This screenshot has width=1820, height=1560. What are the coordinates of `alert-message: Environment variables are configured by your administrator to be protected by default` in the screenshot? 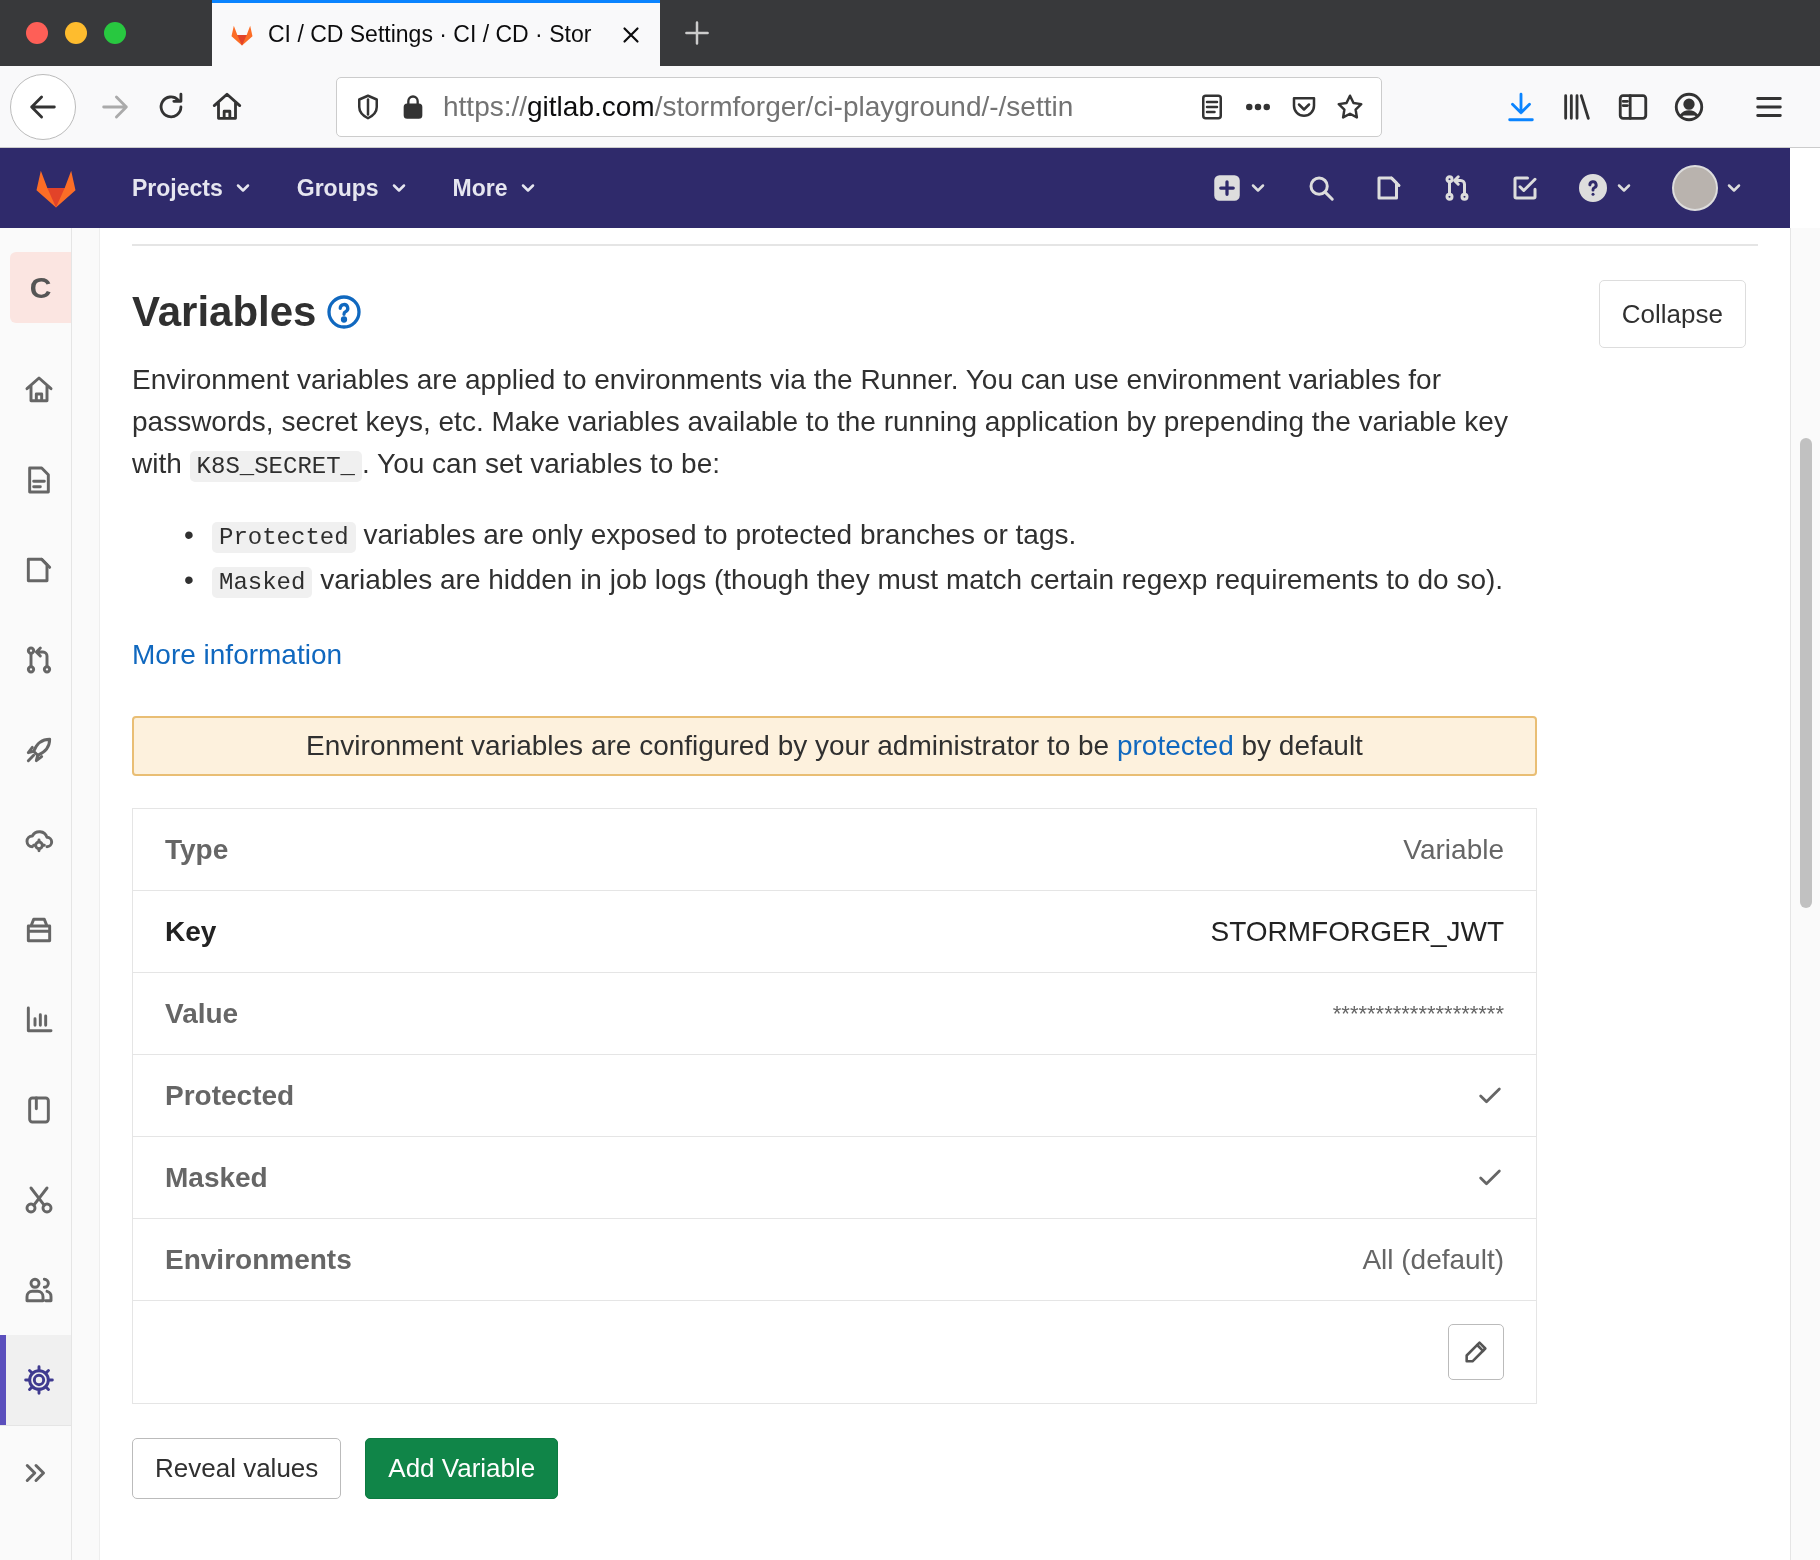 It's located at (834, 746).